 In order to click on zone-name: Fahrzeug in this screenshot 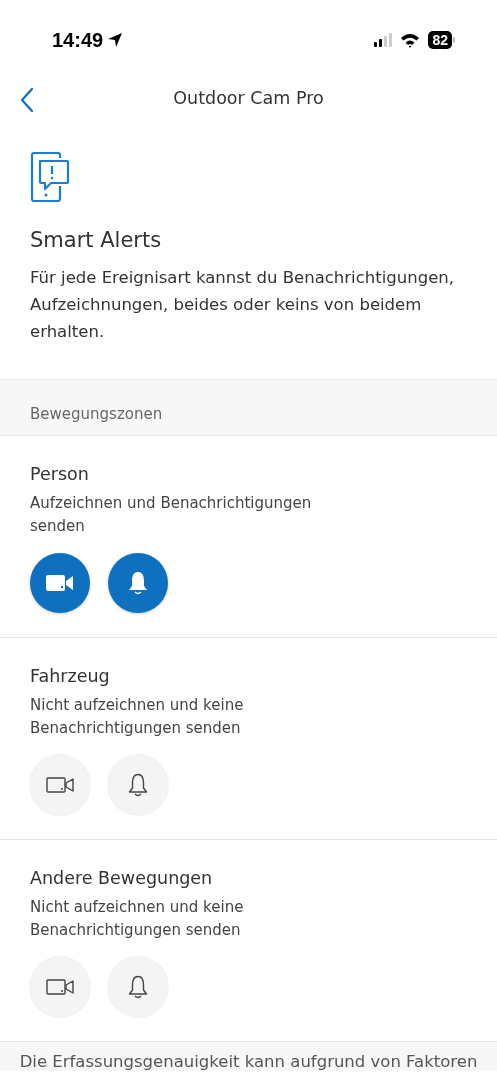, I will do `click(70, 676)`.